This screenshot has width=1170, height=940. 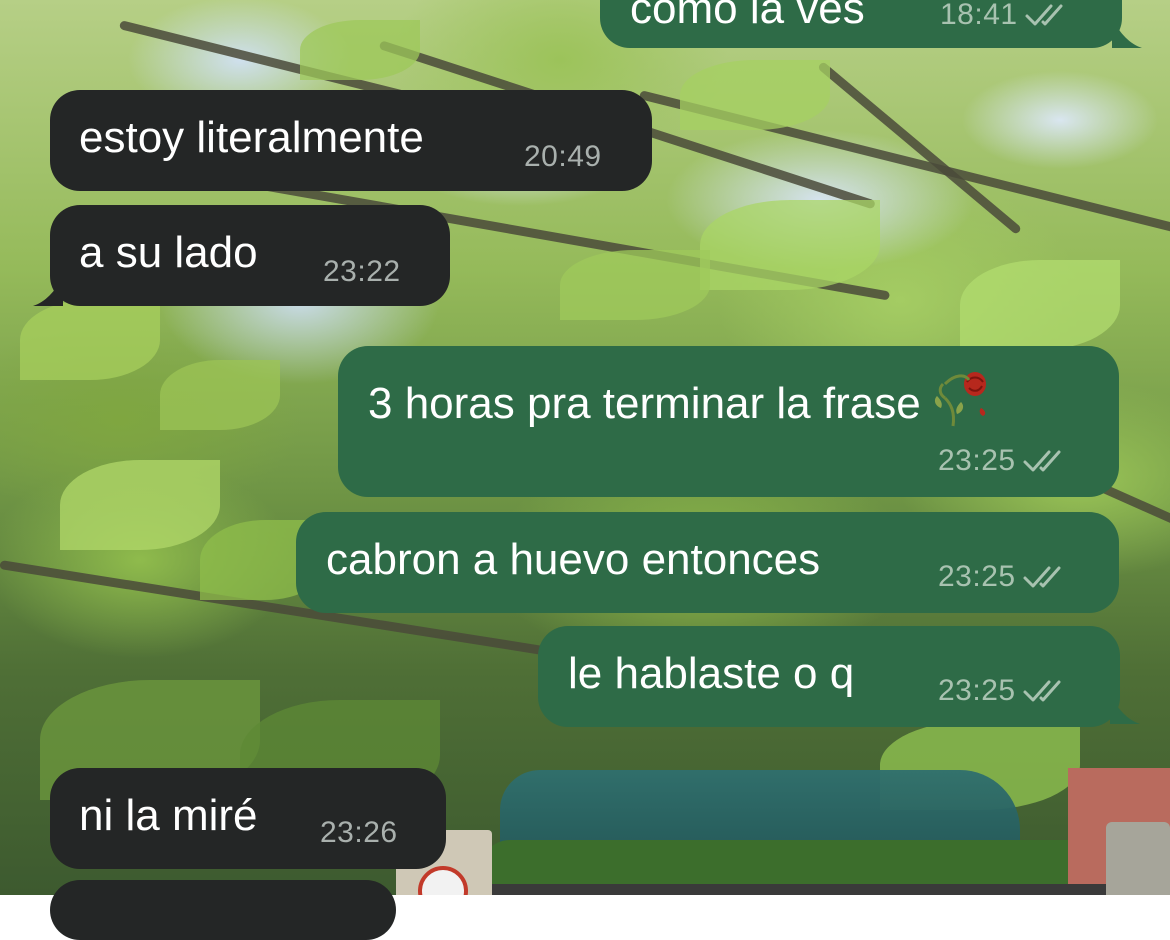 I want to click on message-bubble-incoming-partial, so click(x=223, y=910).